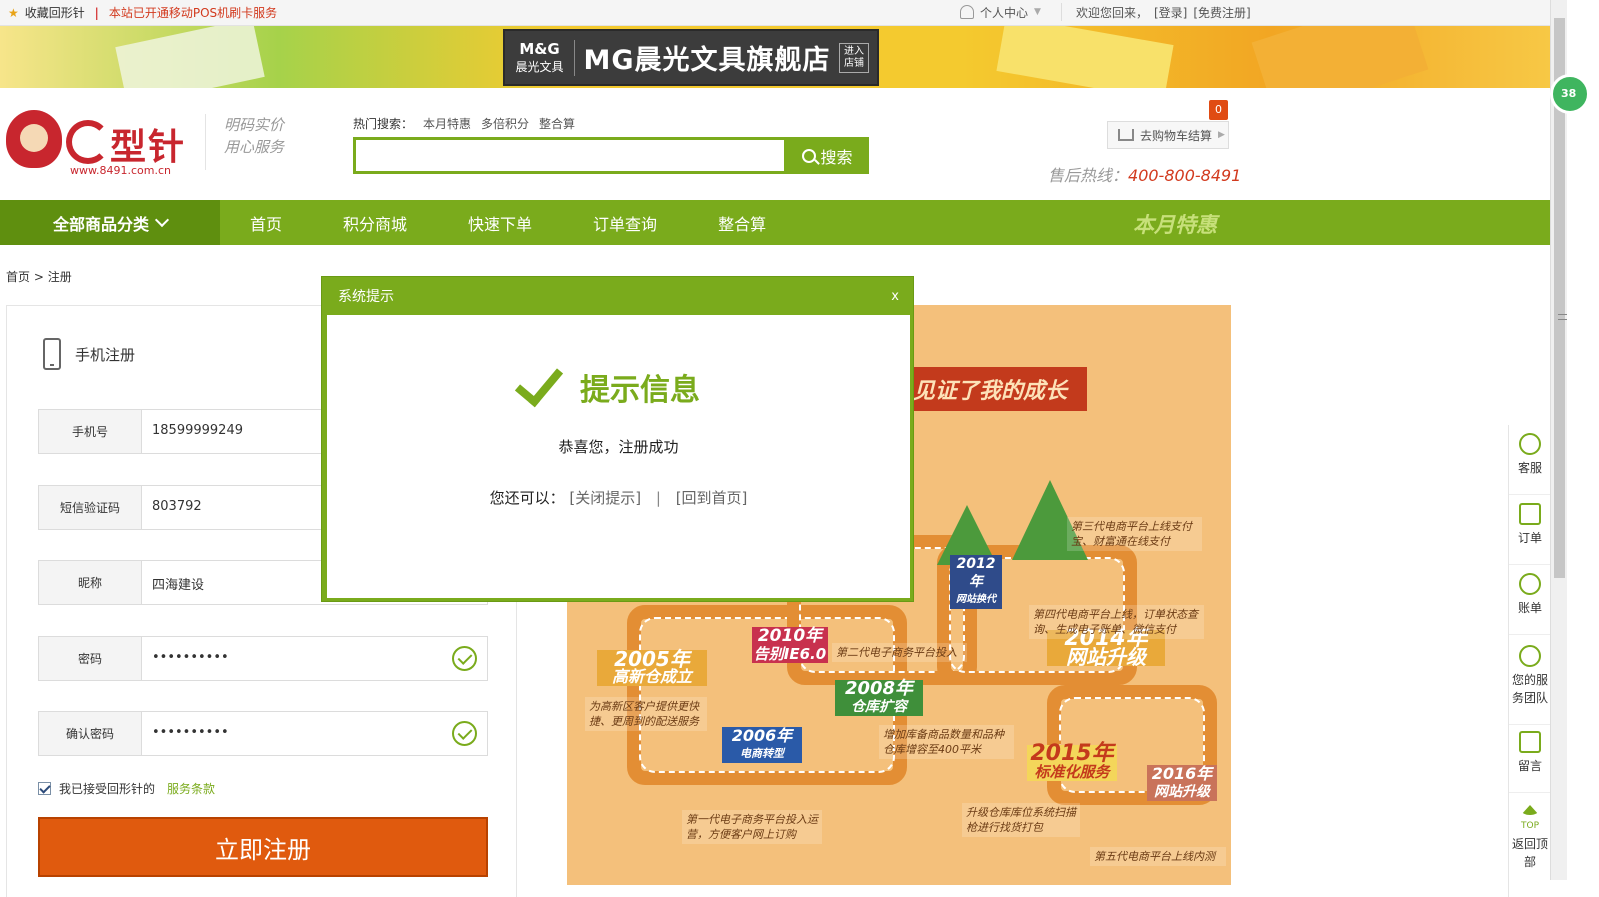  I want to click on close-prompt-link: [关闭提示], so click(605, 498).